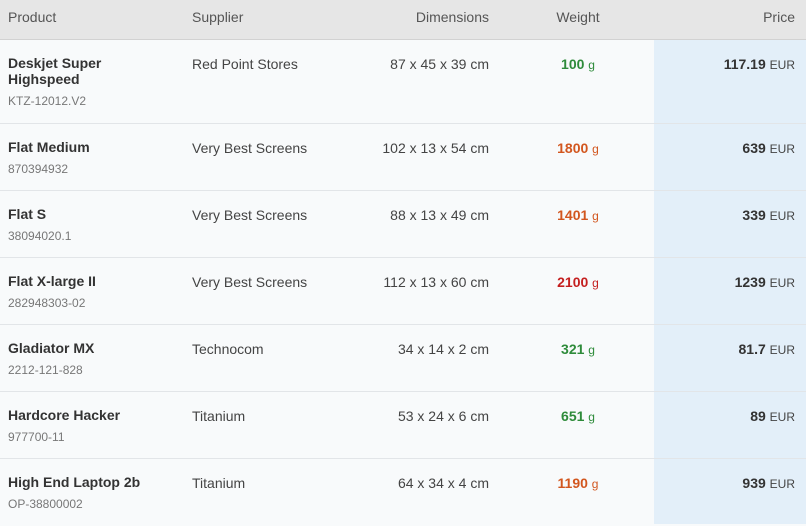 The height and width of the screenshot is (526, 806). I want to click on weight-value: 651, so click(573, 416).